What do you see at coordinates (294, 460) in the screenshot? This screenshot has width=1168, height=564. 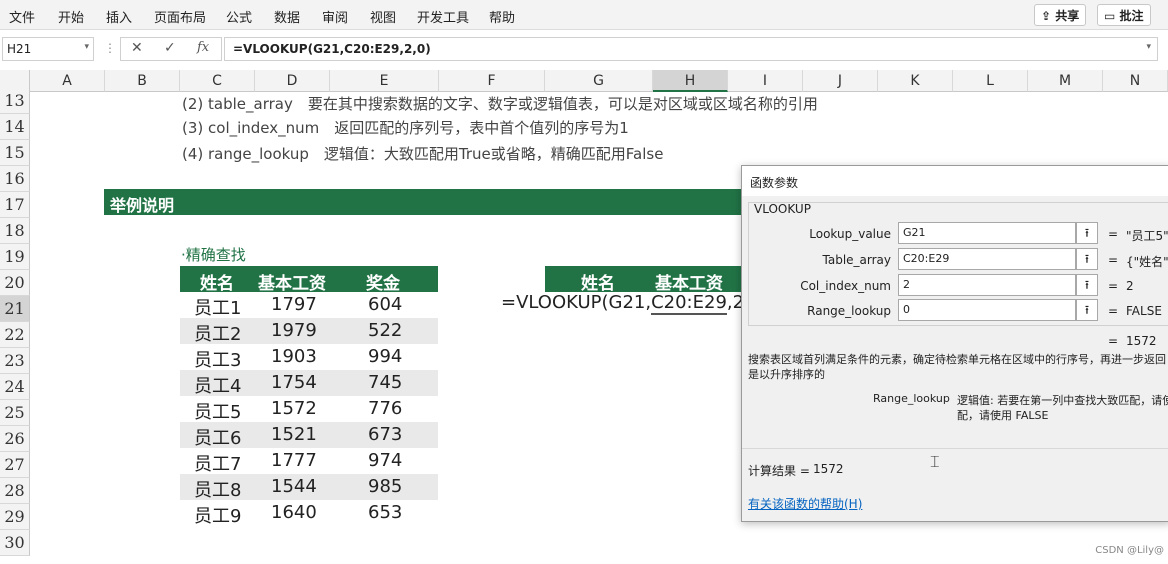 I see `cell-salary: 1777` at bounding box center [294, 460].